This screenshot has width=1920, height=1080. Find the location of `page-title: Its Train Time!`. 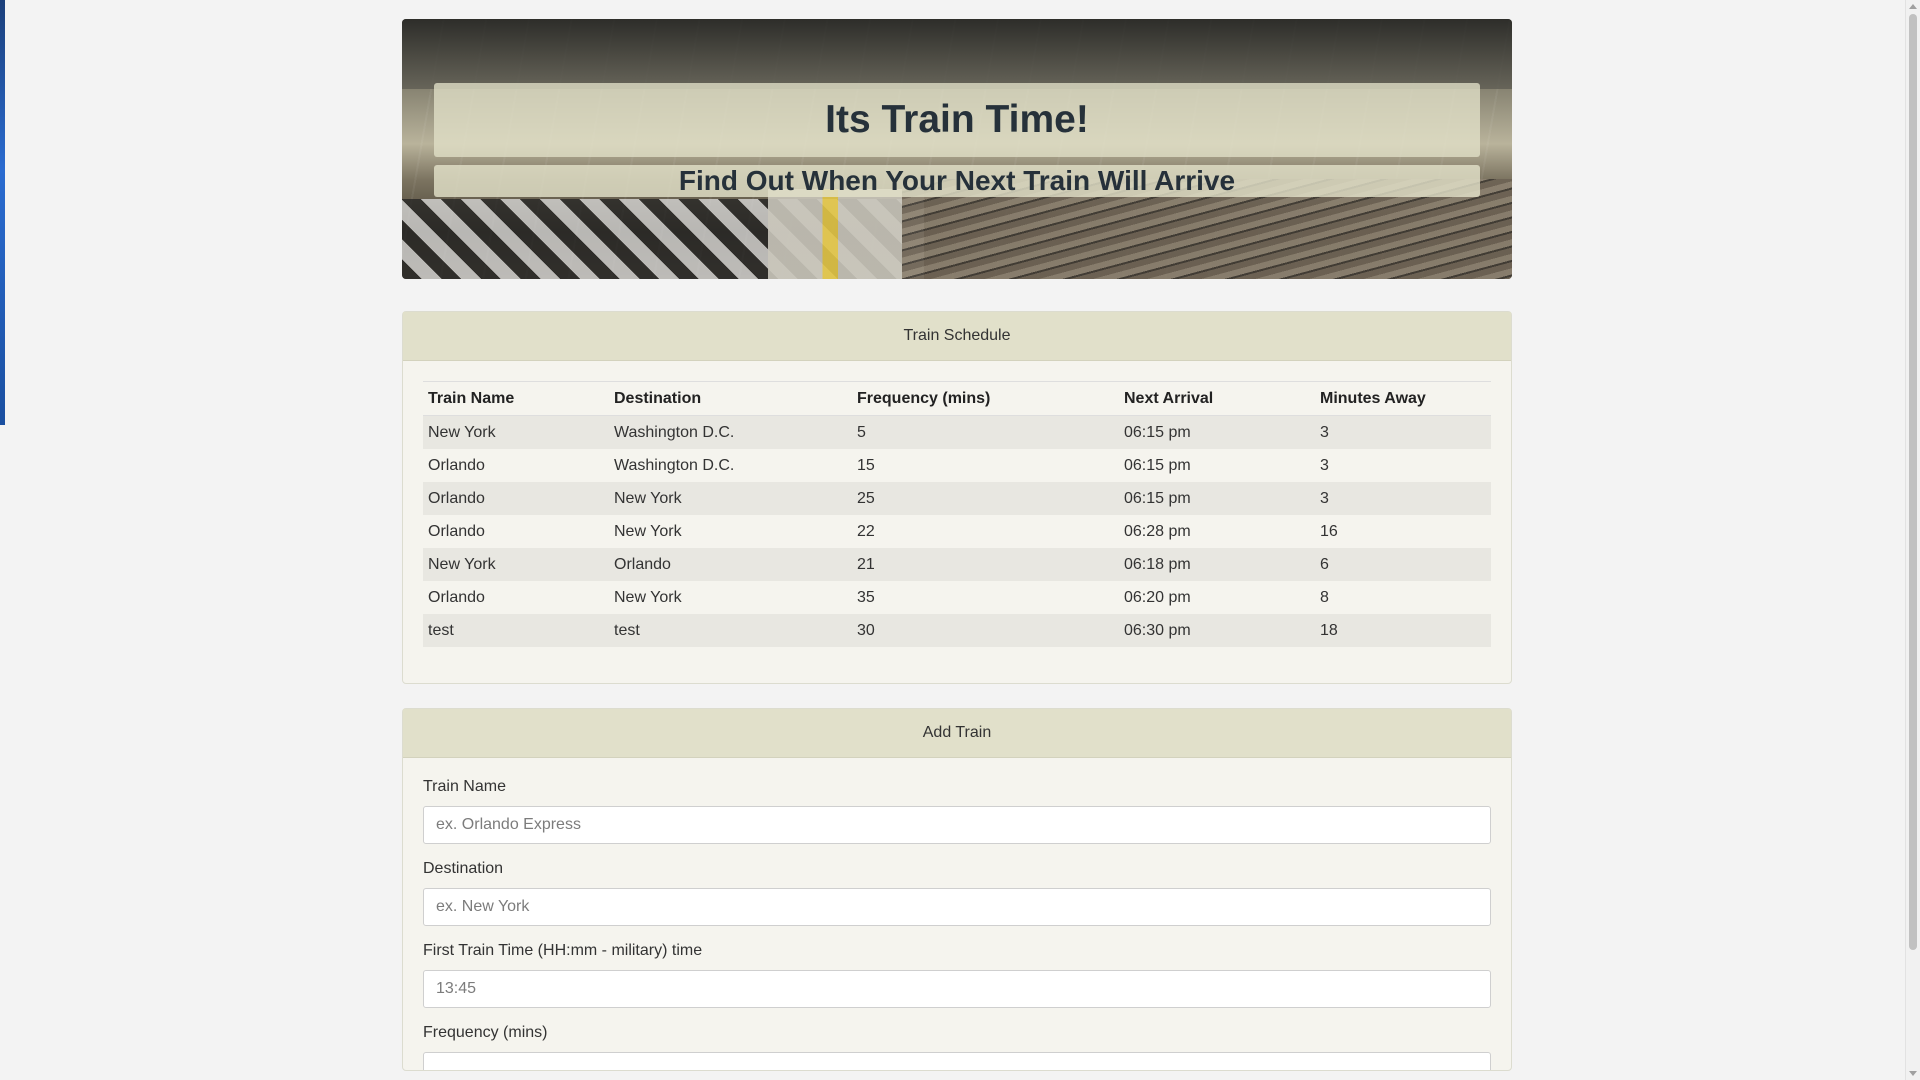

page-title: Its Train Time! is located at coordinates (957, 119).